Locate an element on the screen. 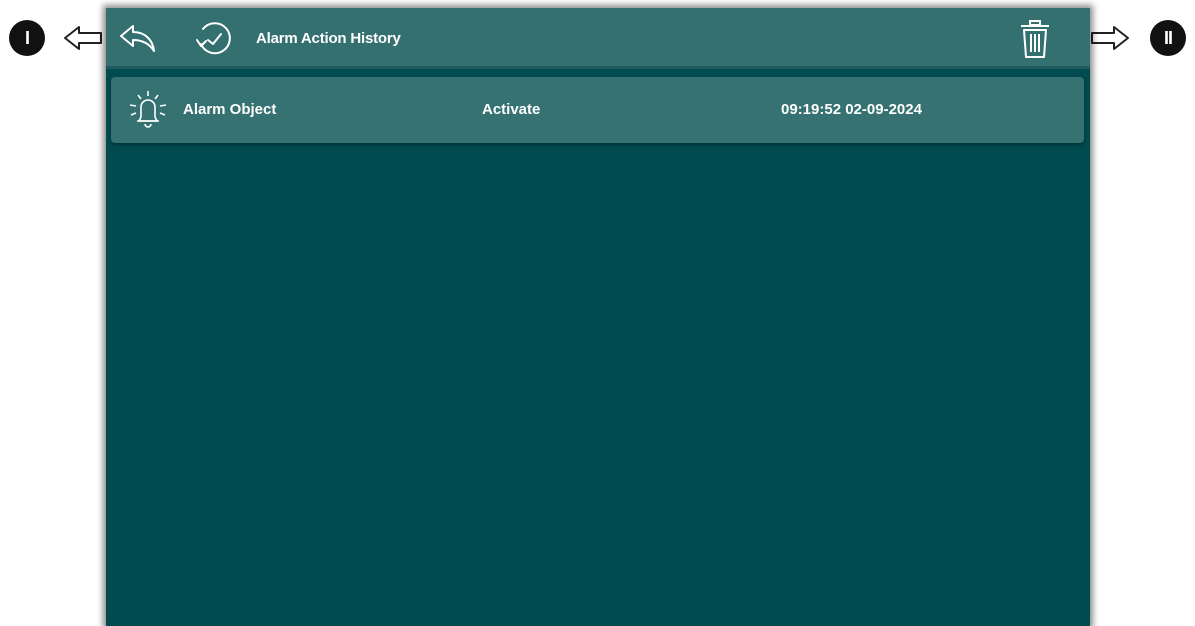  header-bar: Alarm Action History is located at coordinates (598, 38).